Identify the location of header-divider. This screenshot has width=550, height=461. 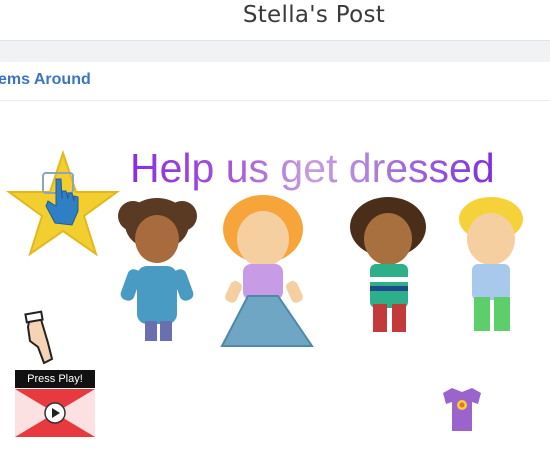
(275, 51).